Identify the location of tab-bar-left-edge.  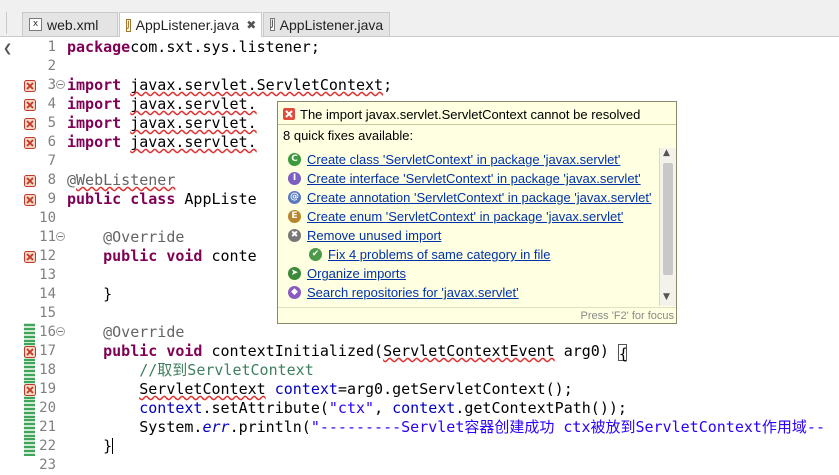
(3, 23).